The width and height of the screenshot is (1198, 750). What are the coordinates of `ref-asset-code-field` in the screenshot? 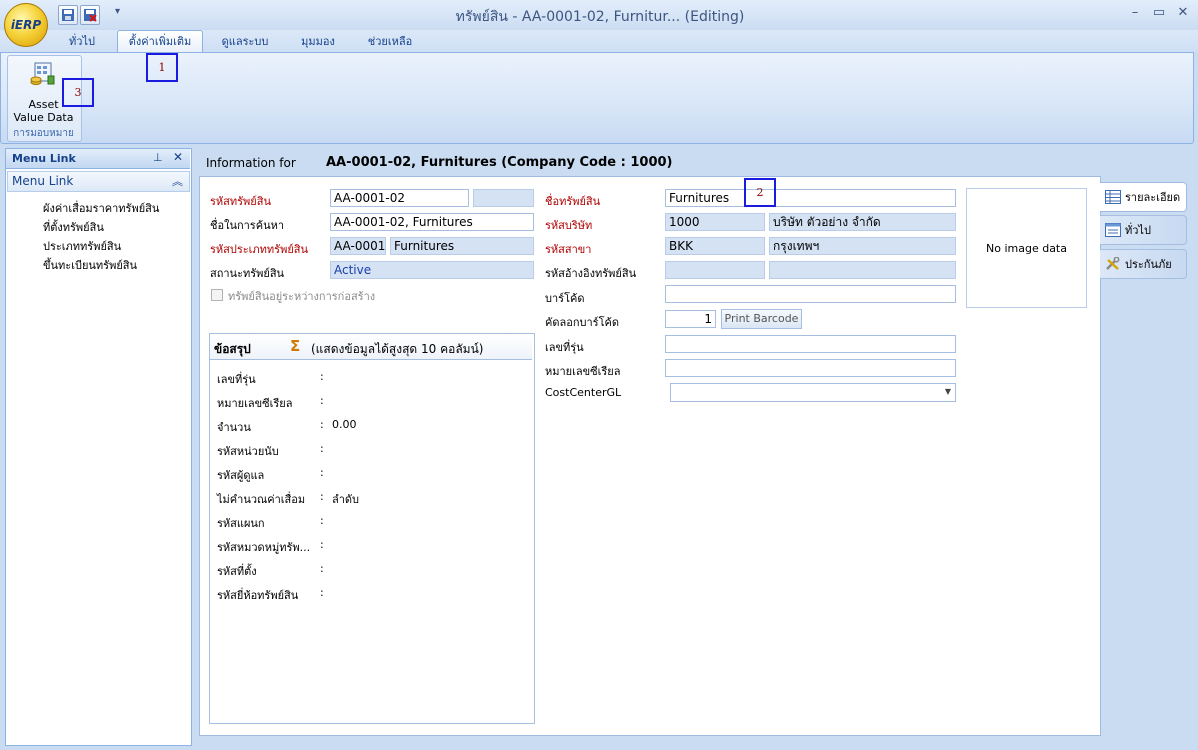 It's located at (715, 270).